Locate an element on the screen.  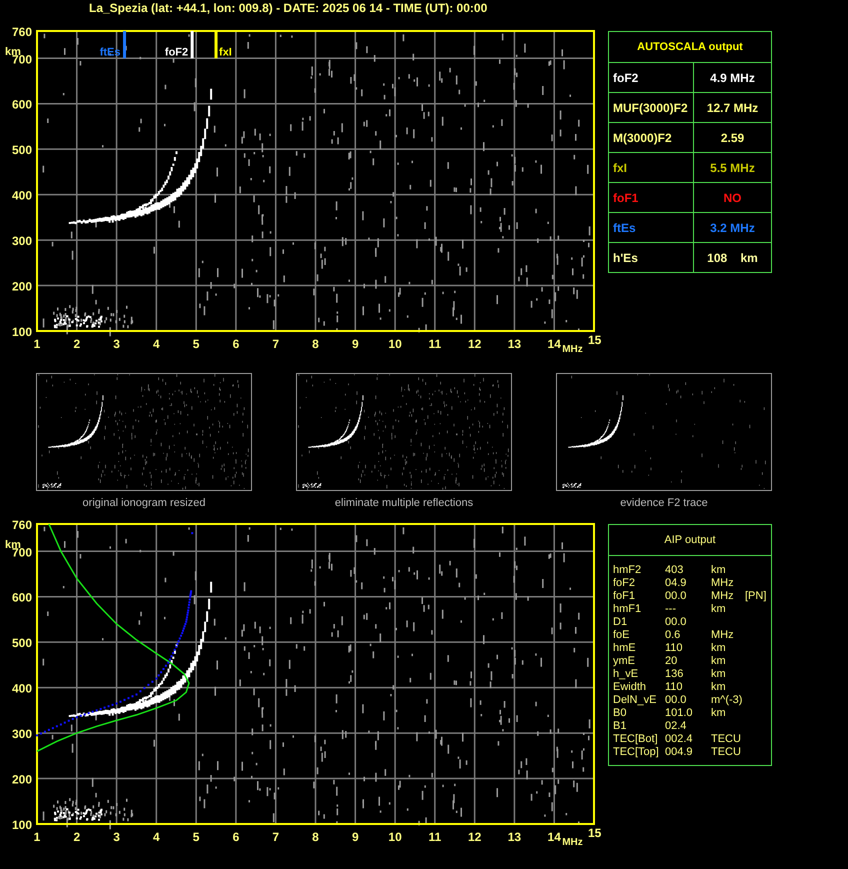
parameter-name: foE is located at coordinates (622, 635).